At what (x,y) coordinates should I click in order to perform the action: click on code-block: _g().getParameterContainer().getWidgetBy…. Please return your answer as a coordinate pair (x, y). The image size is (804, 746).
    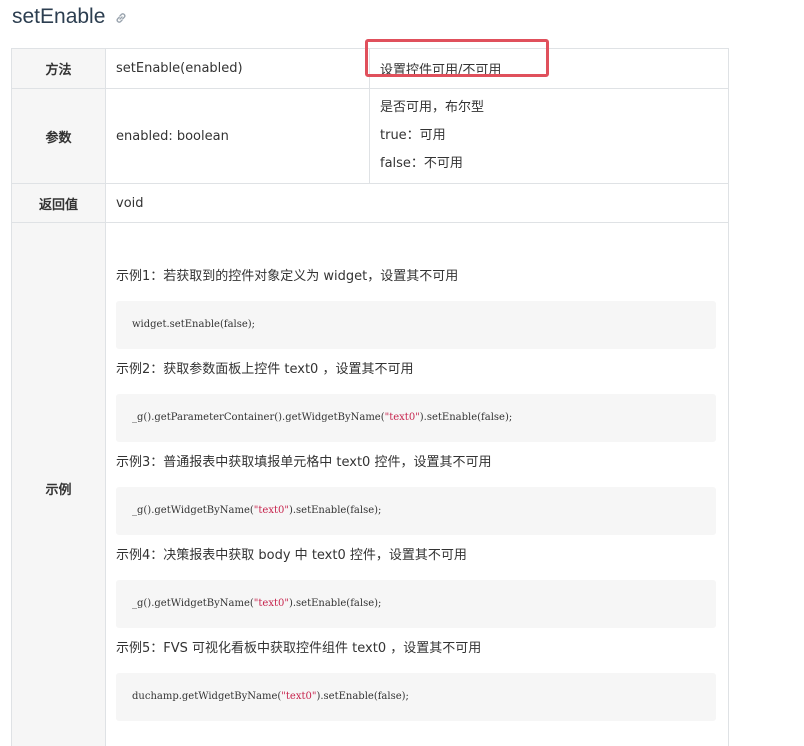
    Looking at the image, I should click on (416, 417).